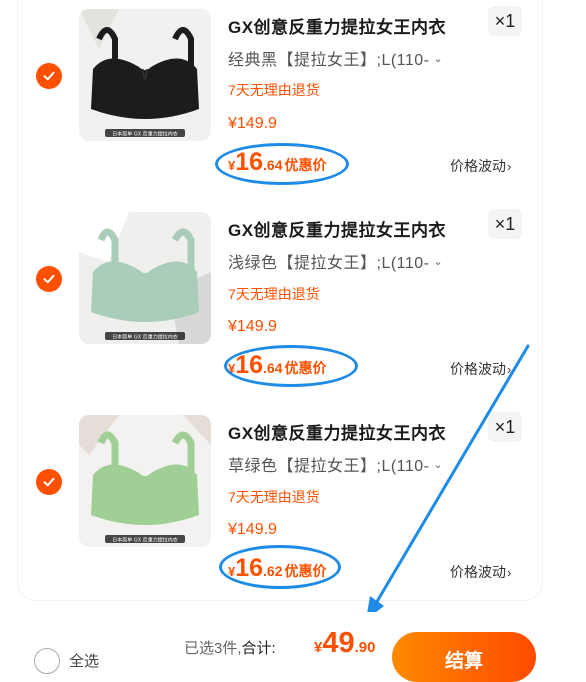  I want to click on total-price: ¥49.90, so click(344, 643).